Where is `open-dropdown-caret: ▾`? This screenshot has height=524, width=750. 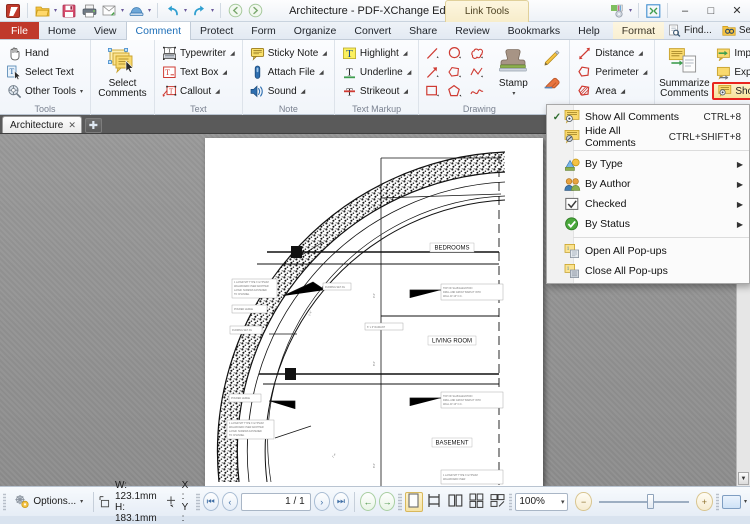 open-dropdown-caret: ▾ is located at coordinates (55, 10).